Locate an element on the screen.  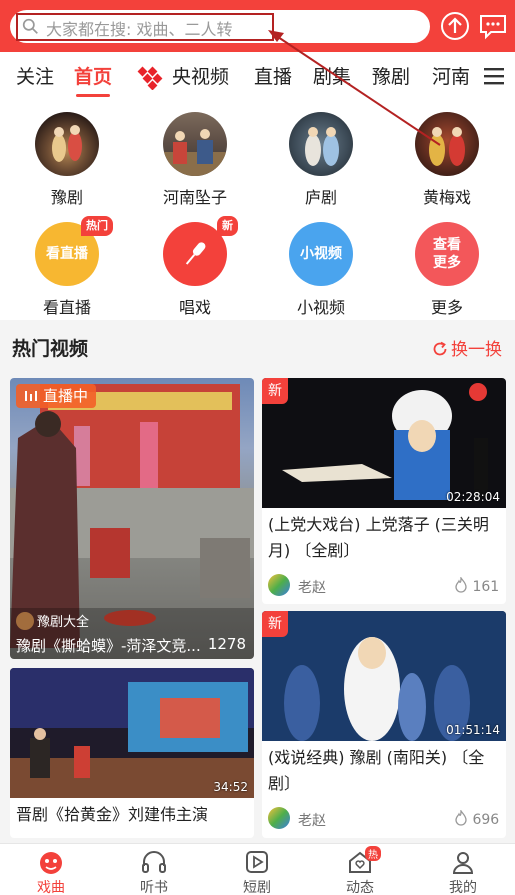
watch-live-circle-text: 看直播 is located at coordinates (67, 254).